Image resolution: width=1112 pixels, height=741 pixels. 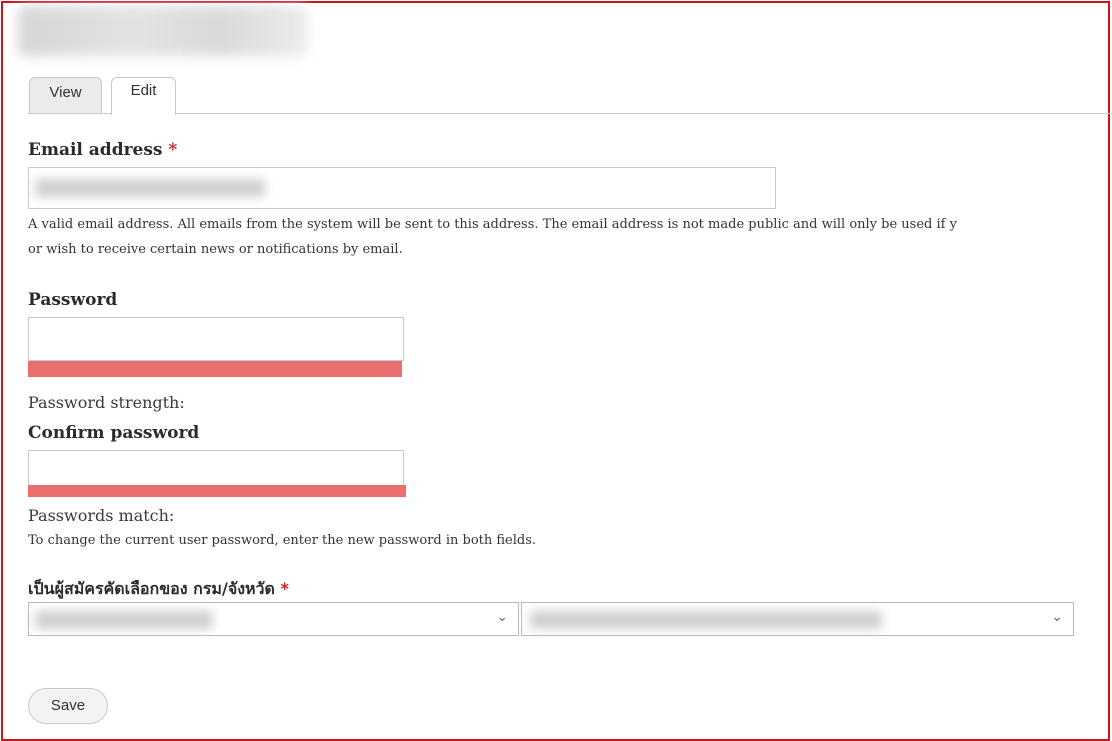 What do you see at coordinates (217, 491) in the screenshot?
I see `password-match-bar` at bounding box center [217, 491].